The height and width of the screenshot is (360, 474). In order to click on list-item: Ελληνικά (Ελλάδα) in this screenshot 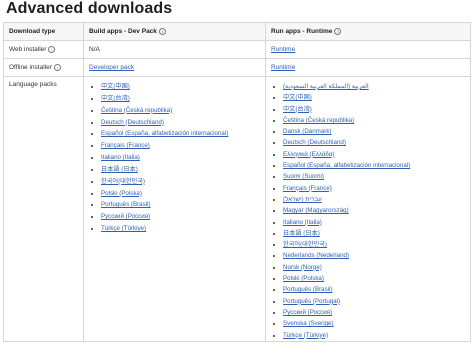, I will do `click(376, 154)`.